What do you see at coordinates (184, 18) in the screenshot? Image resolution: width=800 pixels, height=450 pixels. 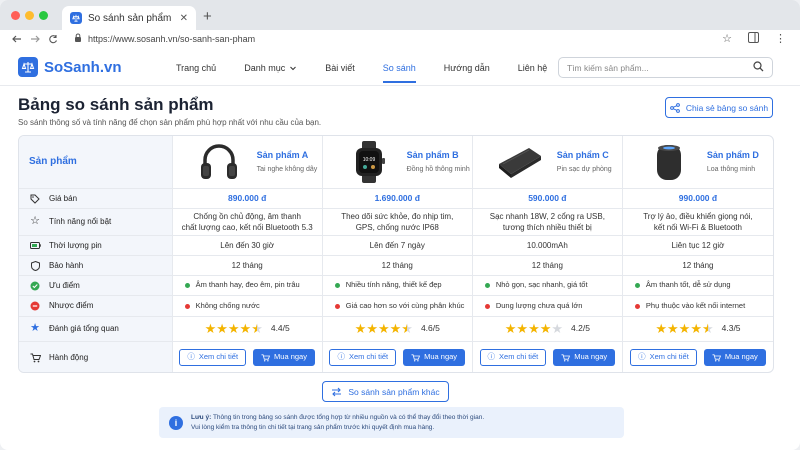 I see `tab-close-icon: ✕` at bounding box center [184, 18].